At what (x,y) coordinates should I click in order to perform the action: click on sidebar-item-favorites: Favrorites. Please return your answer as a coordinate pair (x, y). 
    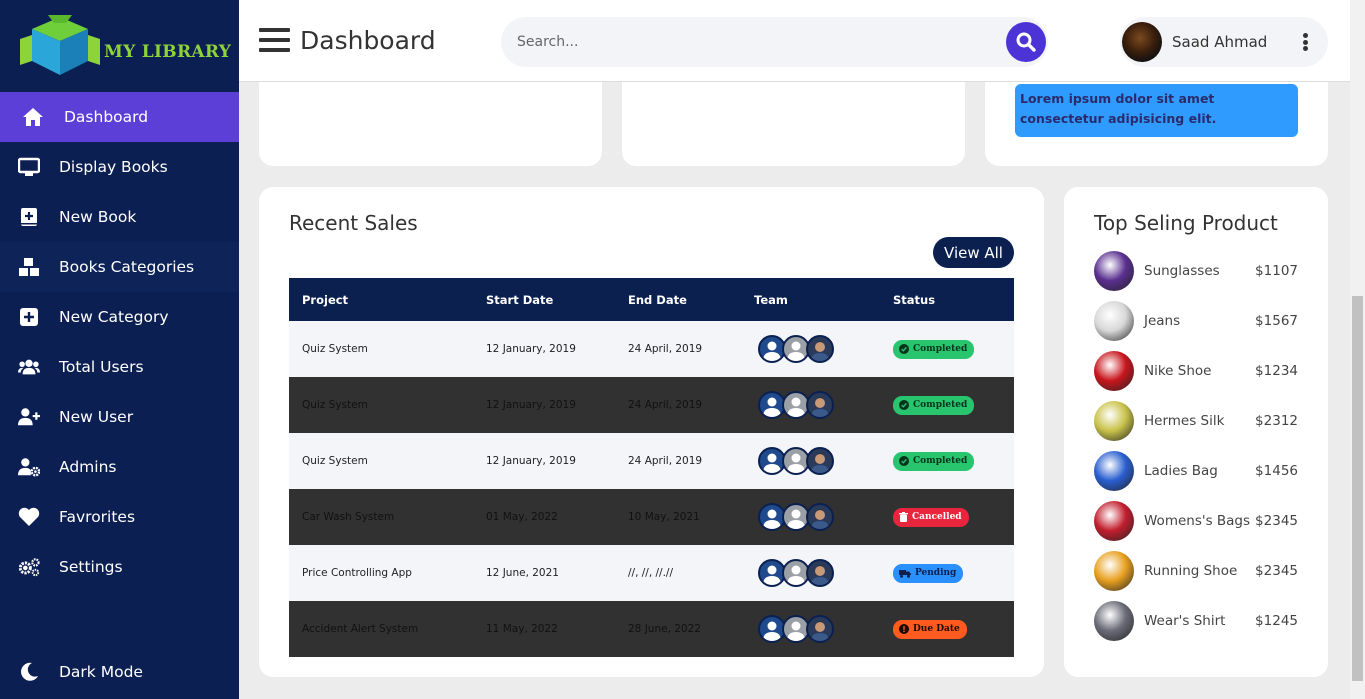
    Looking at the image, I should click on (119, 517).